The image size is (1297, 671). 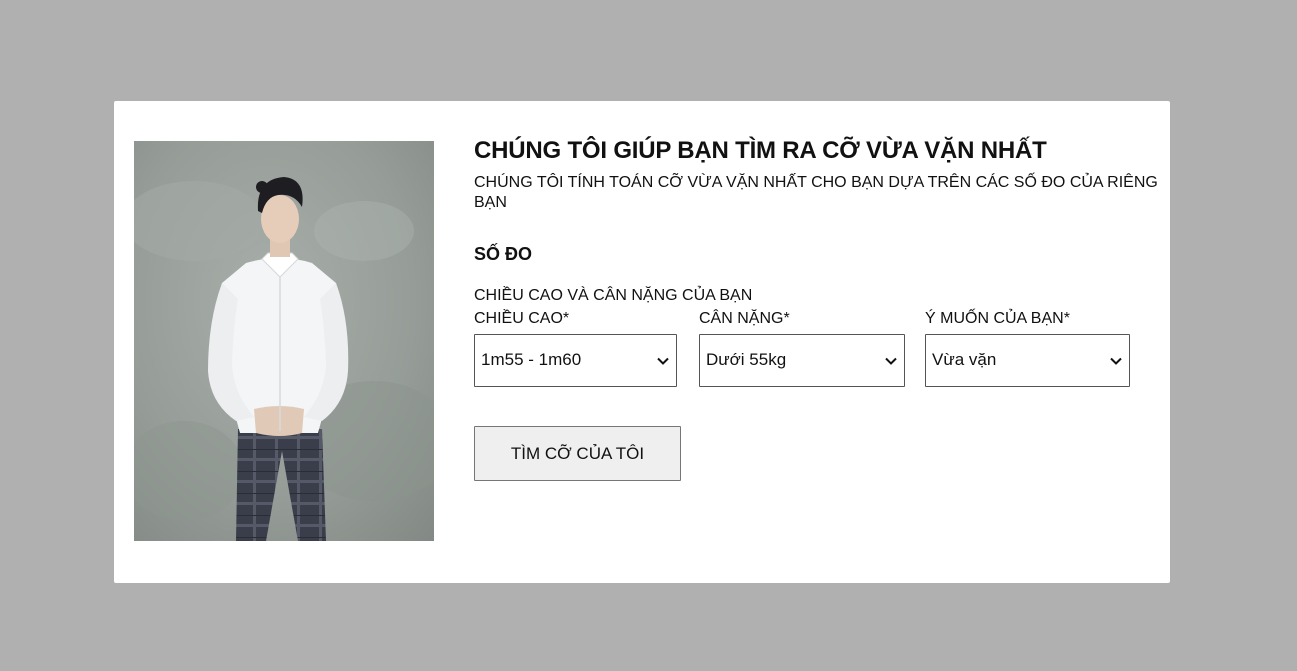 I want to click on fit-preference-select: Vừa vặn, so click(x=1027, y=360).